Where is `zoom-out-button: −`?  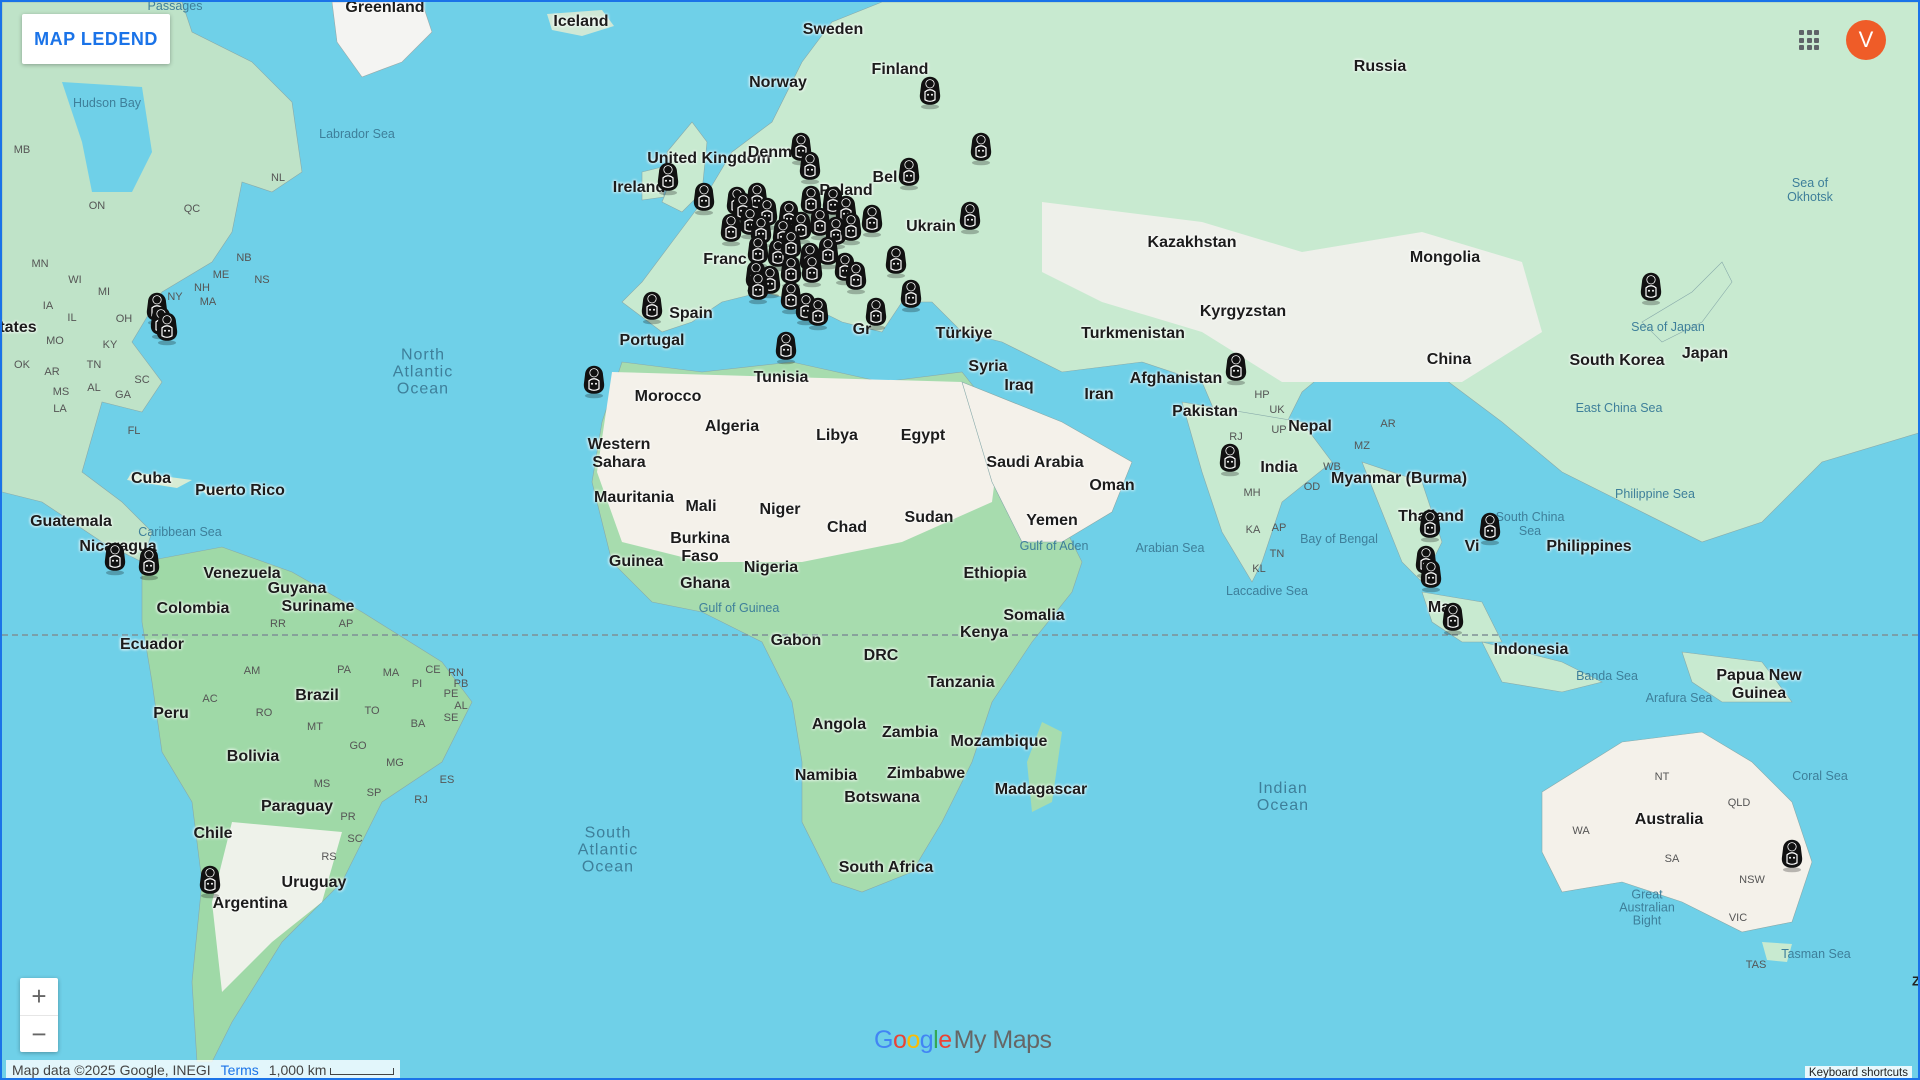 zoom-out-button: − is located at coordinates (39, 1034).